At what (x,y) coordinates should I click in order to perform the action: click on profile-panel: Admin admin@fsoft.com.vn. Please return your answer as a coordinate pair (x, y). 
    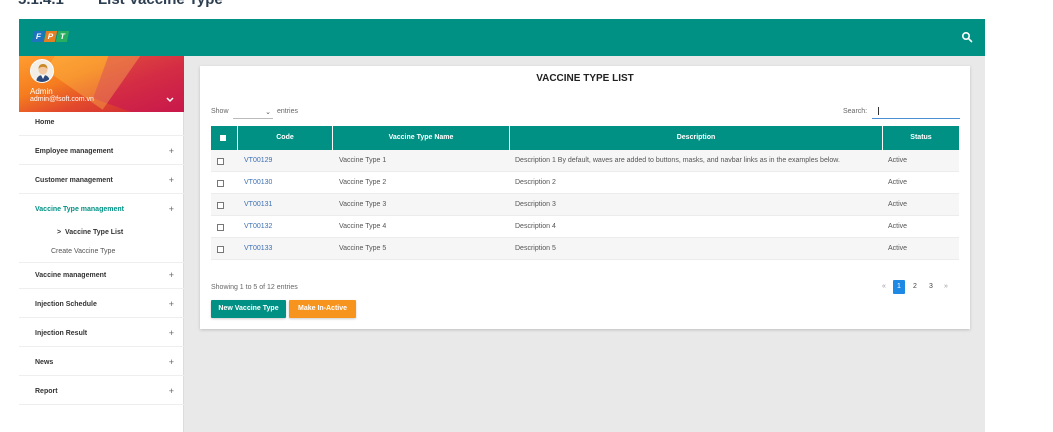
    Looking at the image, I should click on (101, 84).